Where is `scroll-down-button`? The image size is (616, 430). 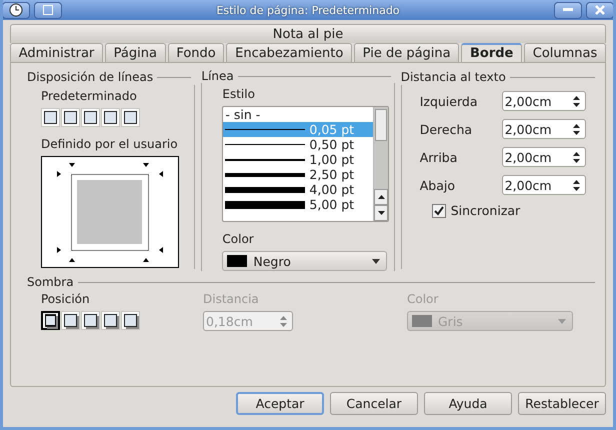 scroll-down-button is located at coordinates (381, 213).